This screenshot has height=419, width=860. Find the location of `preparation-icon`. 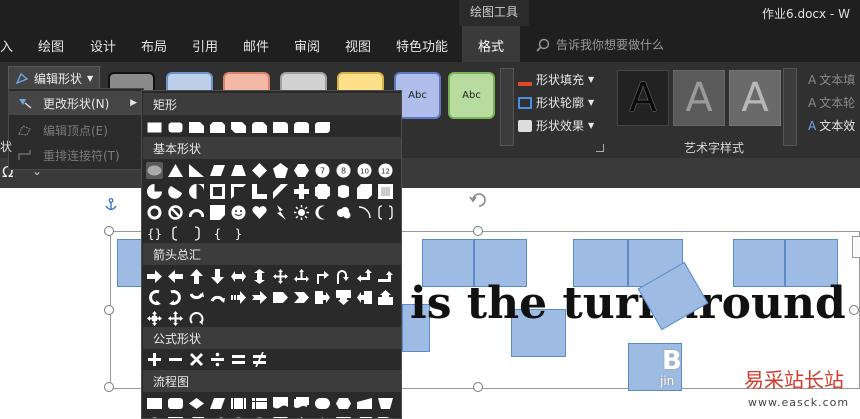

preparation-icon is located at coordinates (343, 403).